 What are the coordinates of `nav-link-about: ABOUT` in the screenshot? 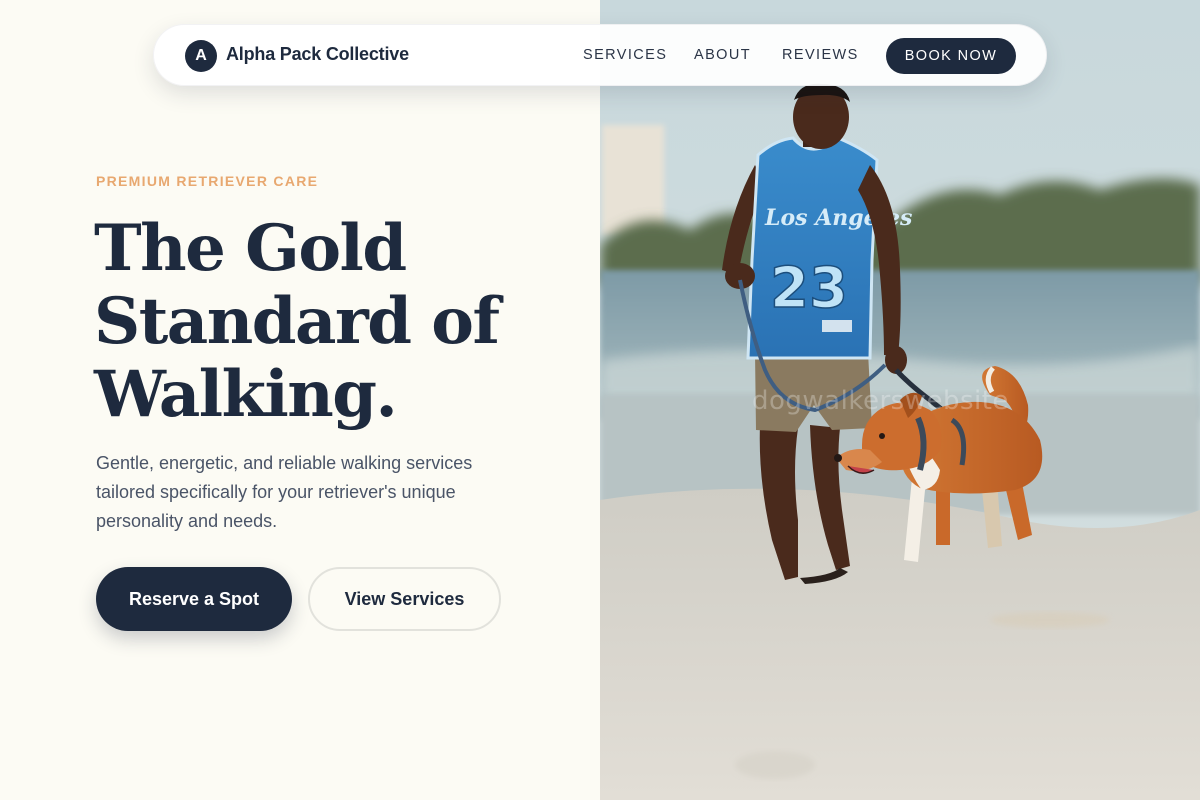 It's located at (722, 55).